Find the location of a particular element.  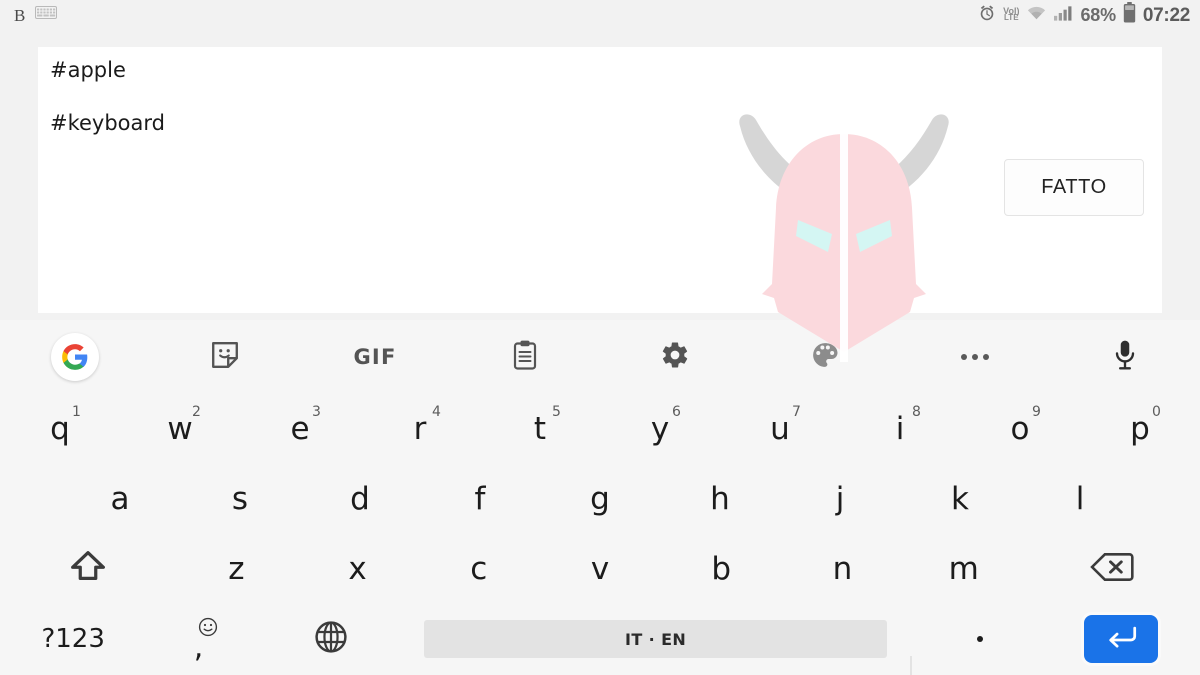

keyboard-row-1: q 1 w 2 e 3 r 4 t 5 y 6 u 7 i 8 o 9 p 0 is located at coordinates (600, 429).